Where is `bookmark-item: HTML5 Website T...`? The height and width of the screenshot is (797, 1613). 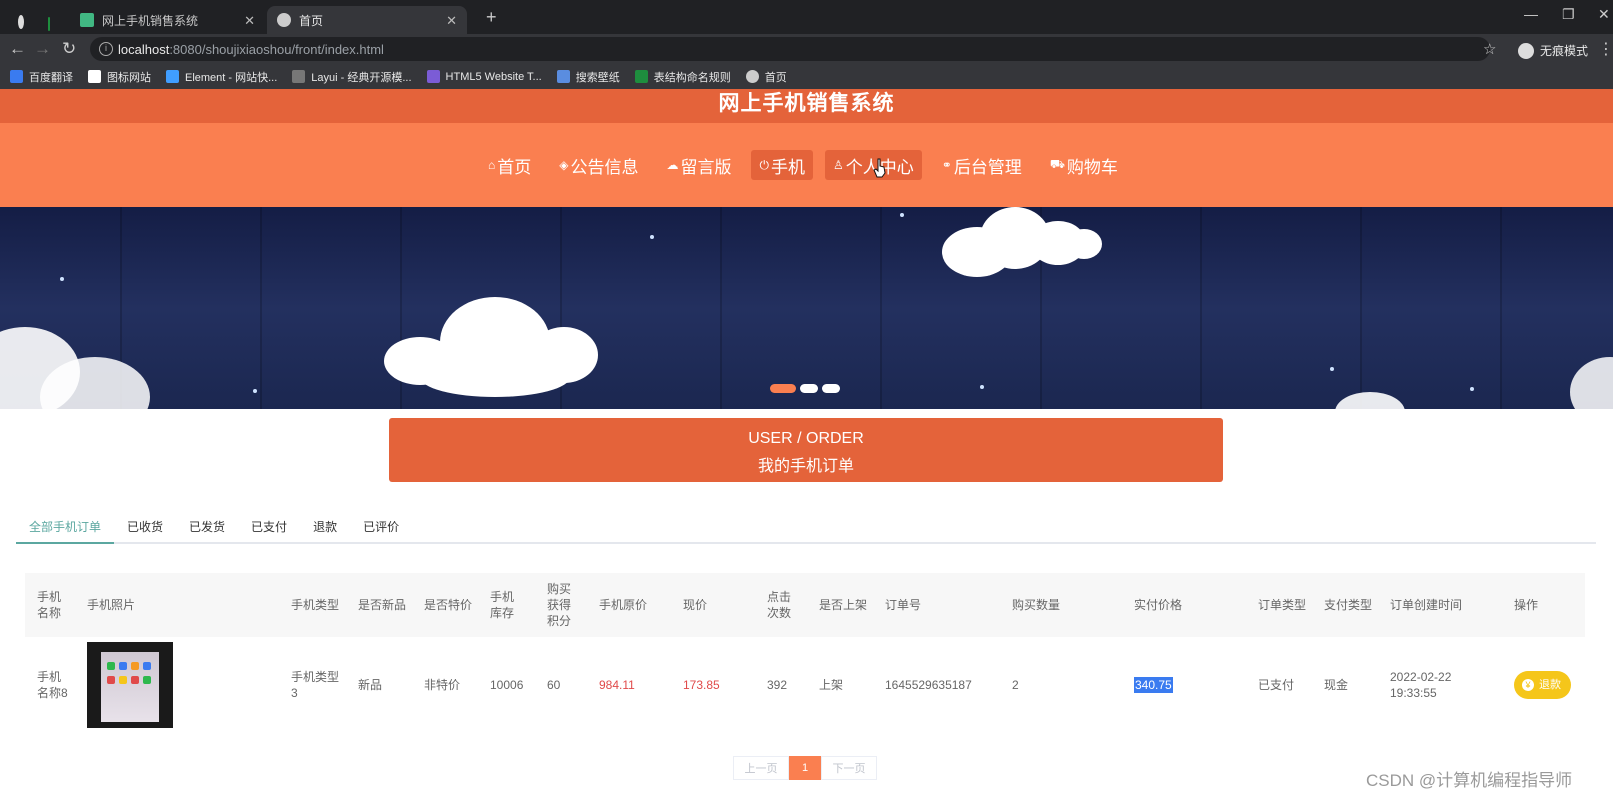 bookmark-item: HTML5 Website T... is located at coordinates (484, 76).